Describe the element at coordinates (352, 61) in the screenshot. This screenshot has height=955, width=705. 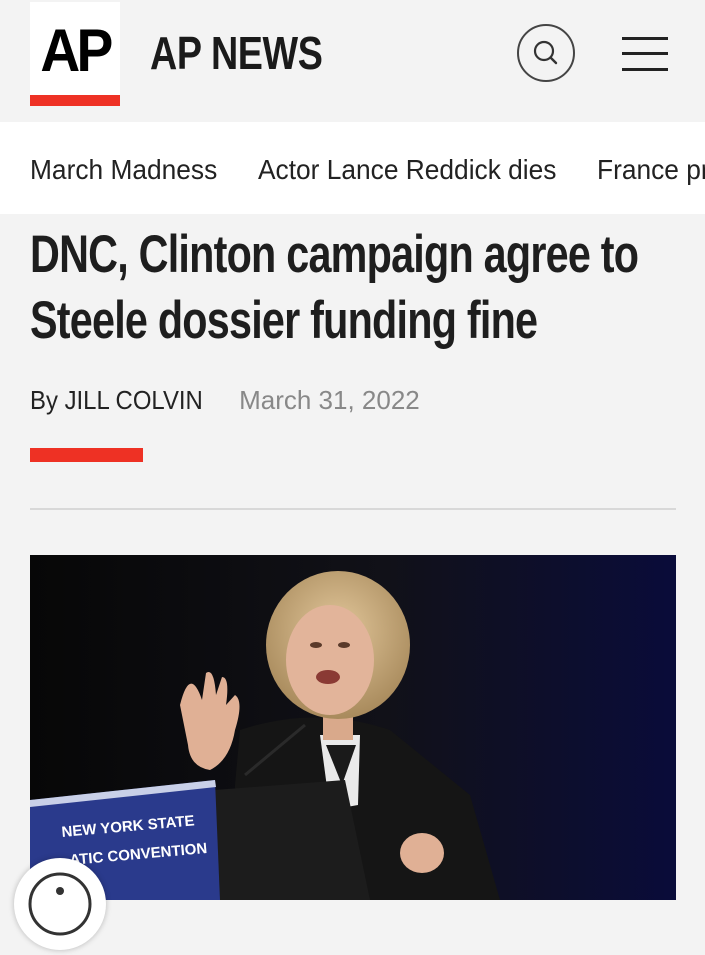
I see `site-header: AP AP NEWS` at that location.